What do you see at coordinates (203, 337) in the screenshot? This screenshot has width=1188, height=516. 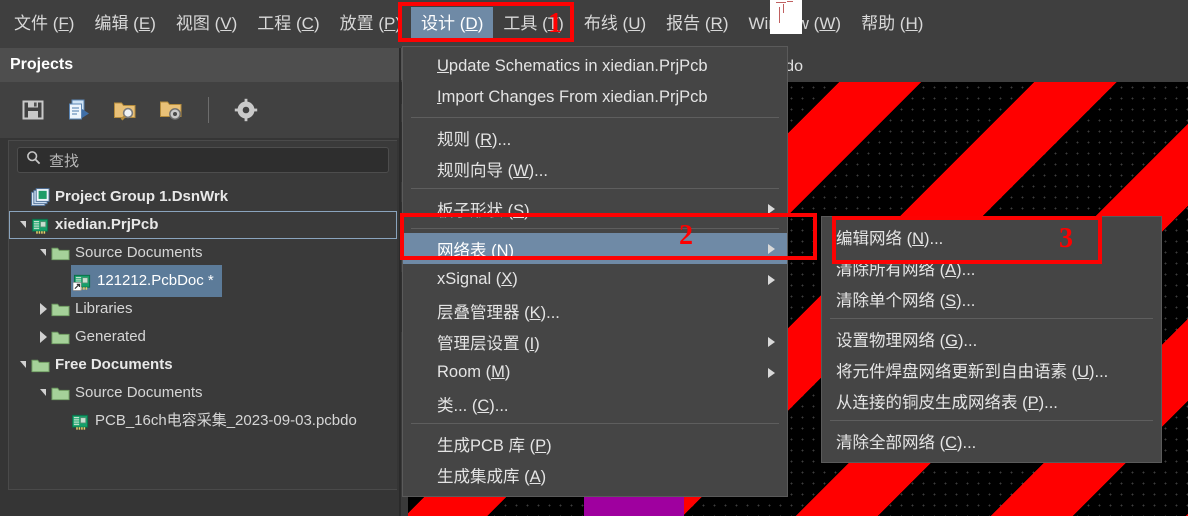 I see `tree-item-folder-generated: Generated` at bounding box center [203, 337].